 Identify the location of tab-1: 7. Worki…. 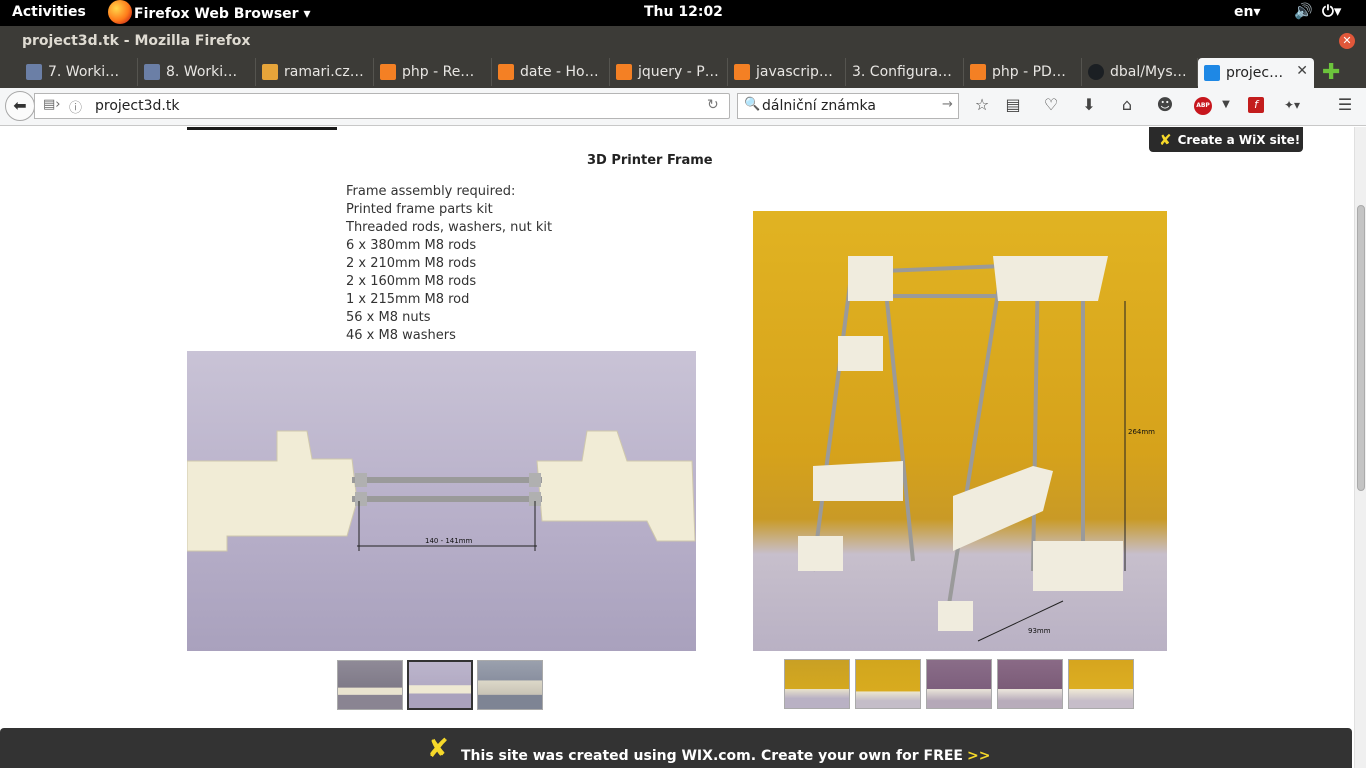
(79, 72).